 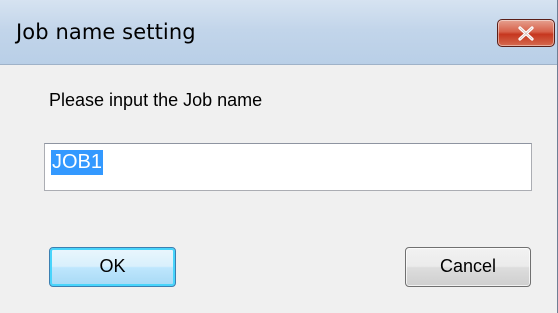 What do you see at coordinates (288, 167) in the screenshot?
I see `job-name-input` at bounding box center [288, 167].